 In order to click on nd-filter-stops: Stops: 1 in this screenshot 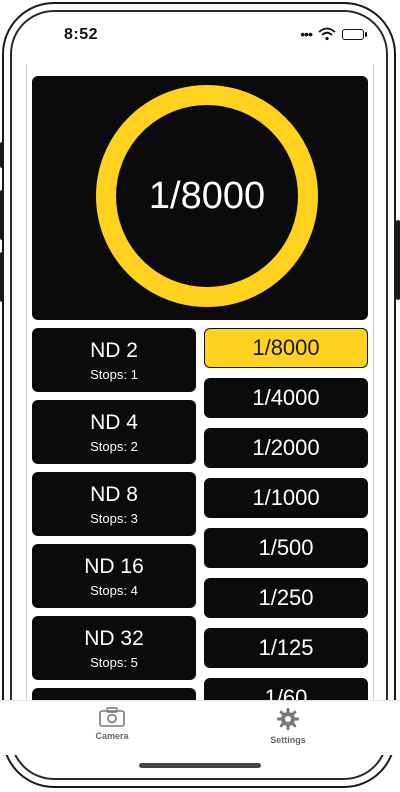, I will do `click(114, 374)`.